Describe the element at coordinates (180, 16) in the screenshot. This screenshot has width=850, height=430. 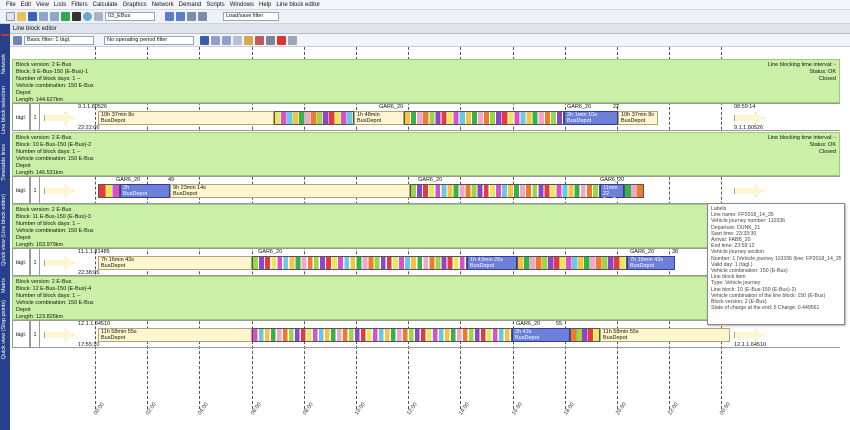
I see `window-icon` at that location.